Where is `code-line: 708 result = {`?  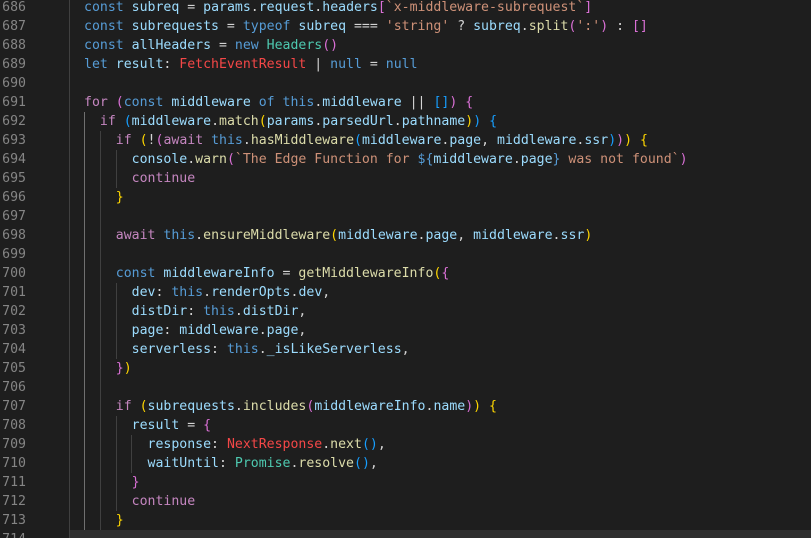
code-line: 708 result = { is located at coordinates (405, 425).